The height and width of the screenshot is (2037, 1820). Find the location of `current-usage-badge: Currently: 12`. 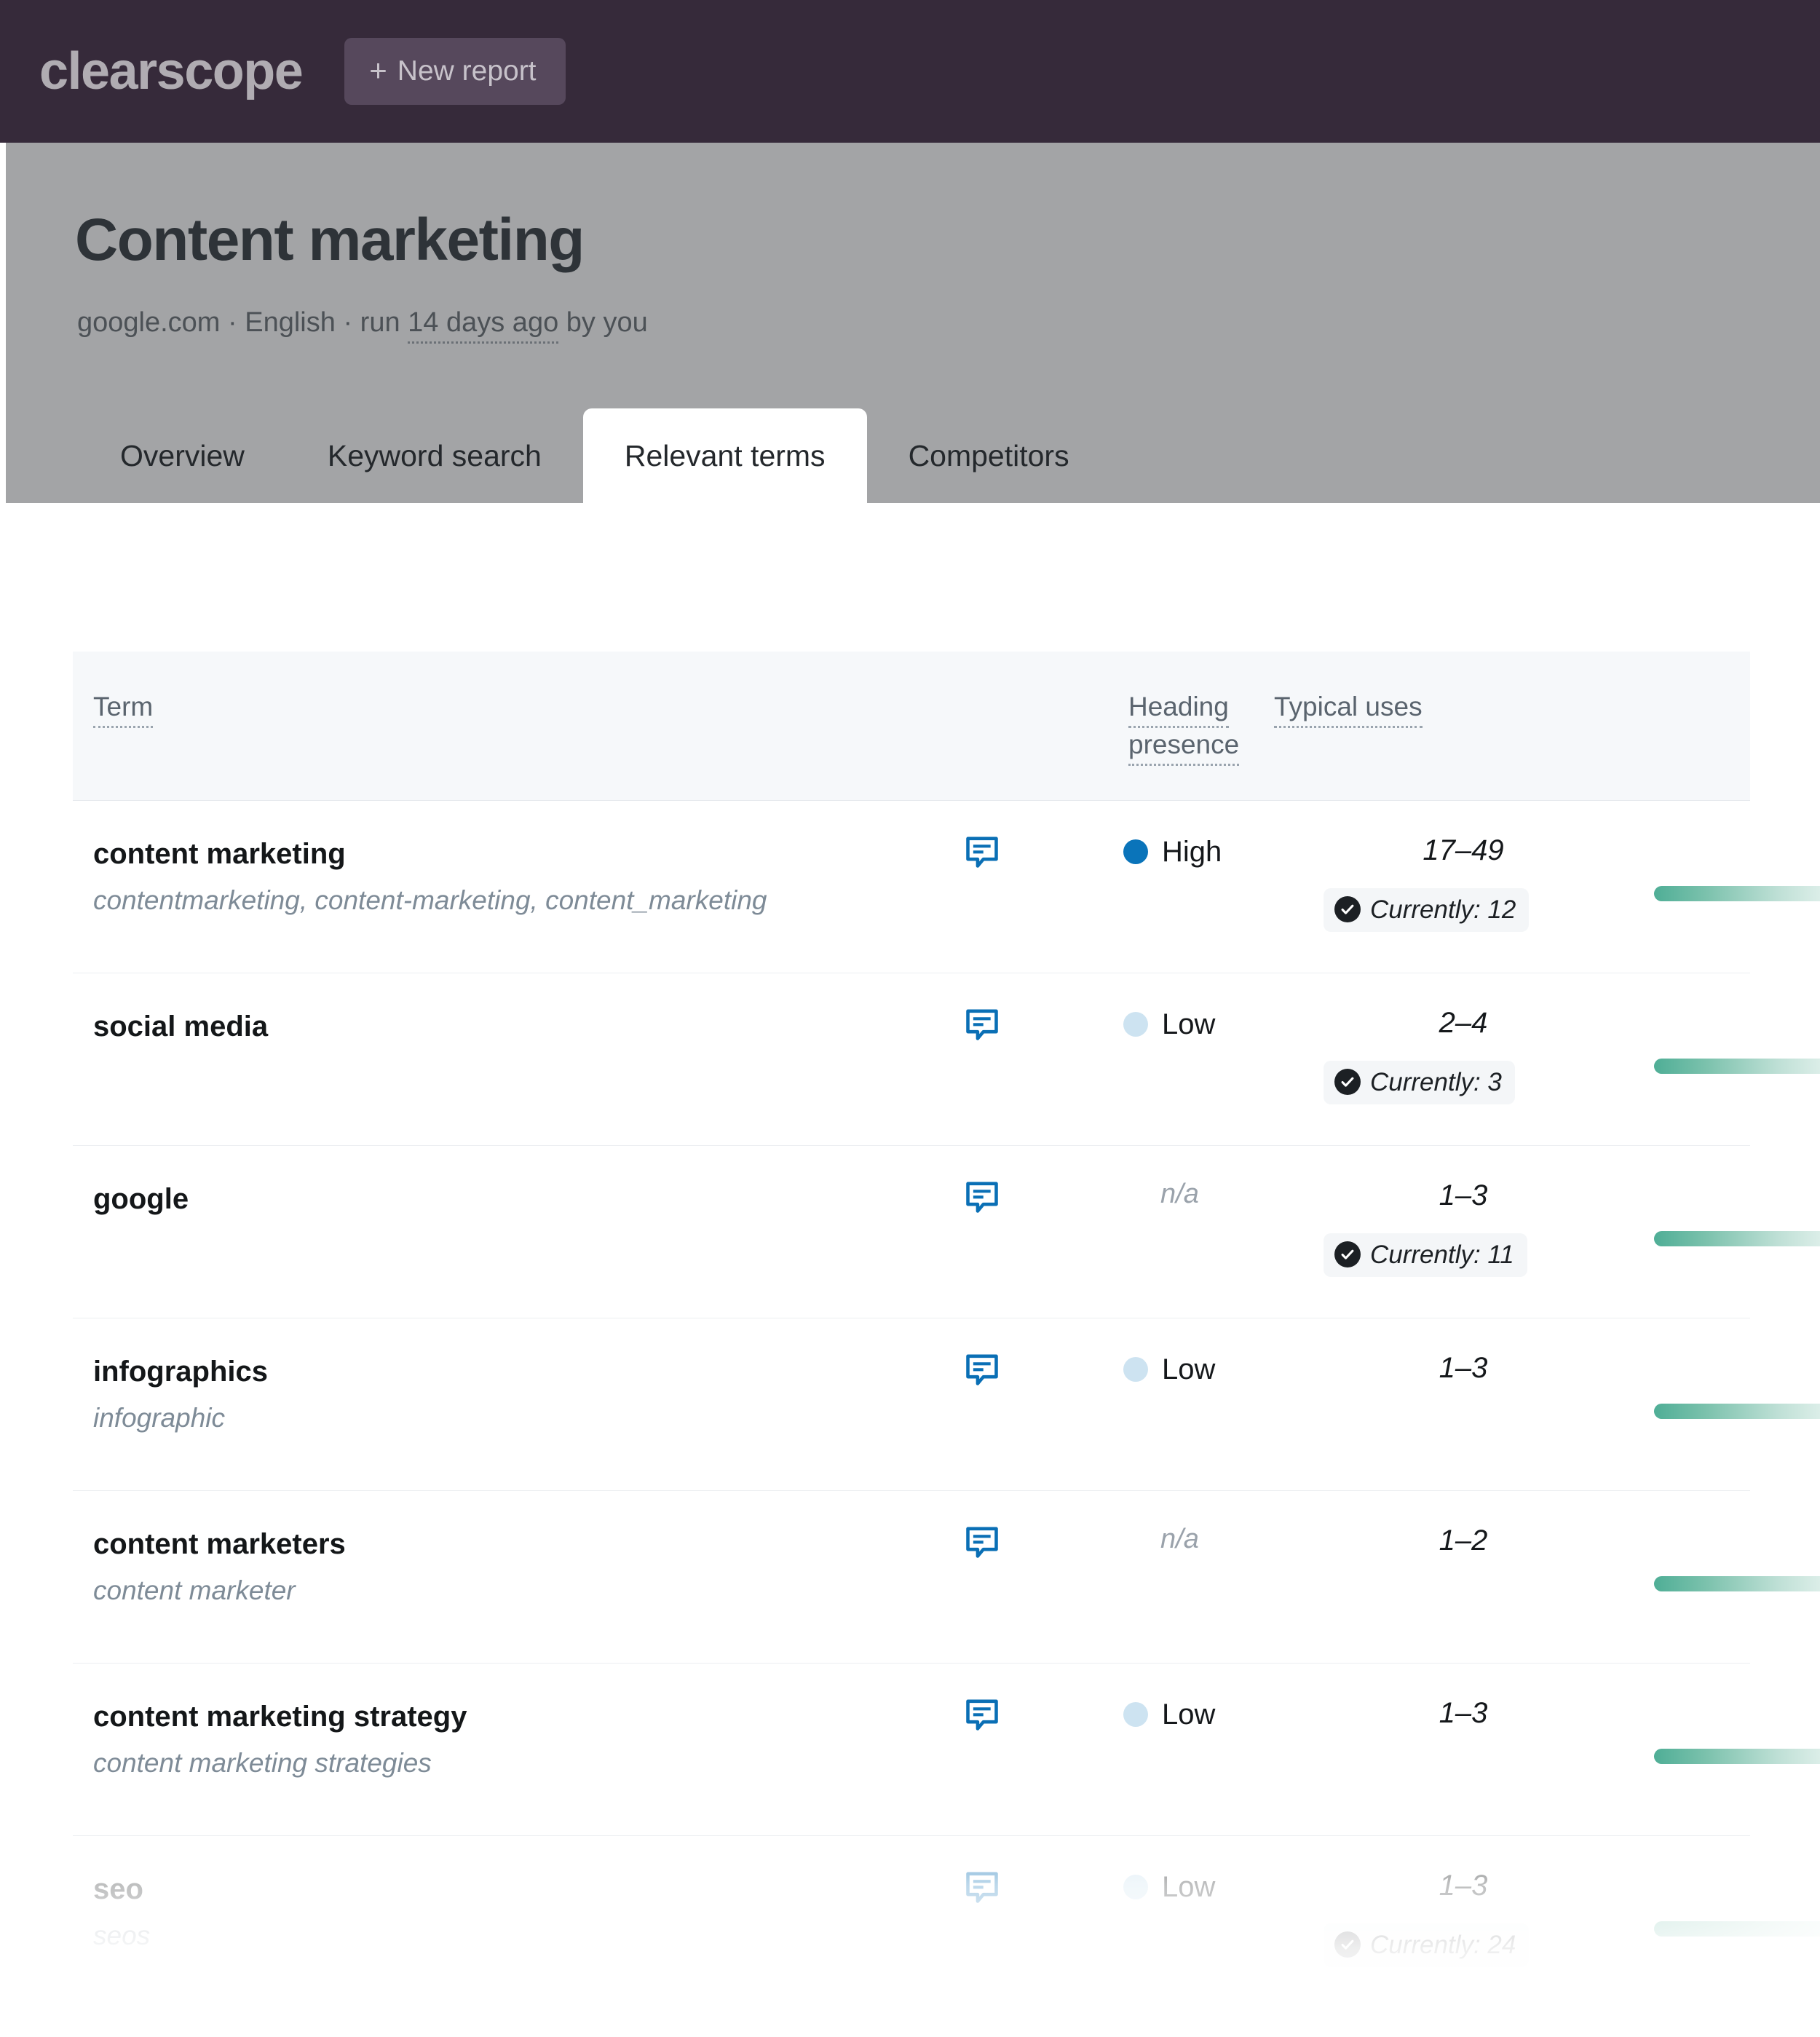

current-usage-badge: Currently: 12 is located at coordinates (1427, 910).